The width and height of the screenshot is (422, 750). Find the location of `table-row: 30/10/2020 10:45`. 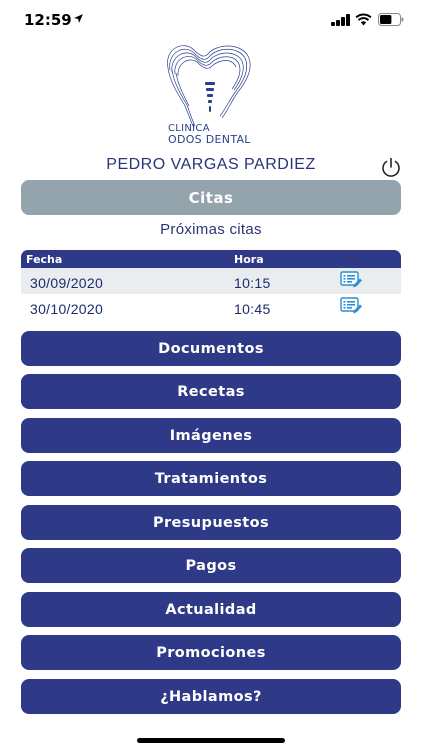

table-row: 30/10/2020 10:45 is located at coordinates (211, 307).